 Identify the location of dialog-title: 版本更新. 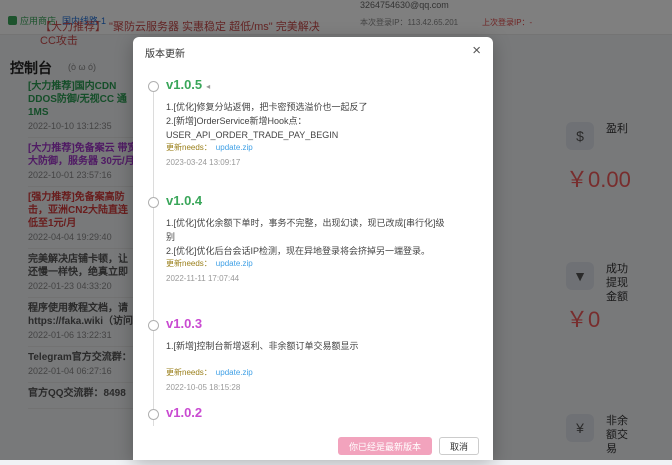
(165, 54).